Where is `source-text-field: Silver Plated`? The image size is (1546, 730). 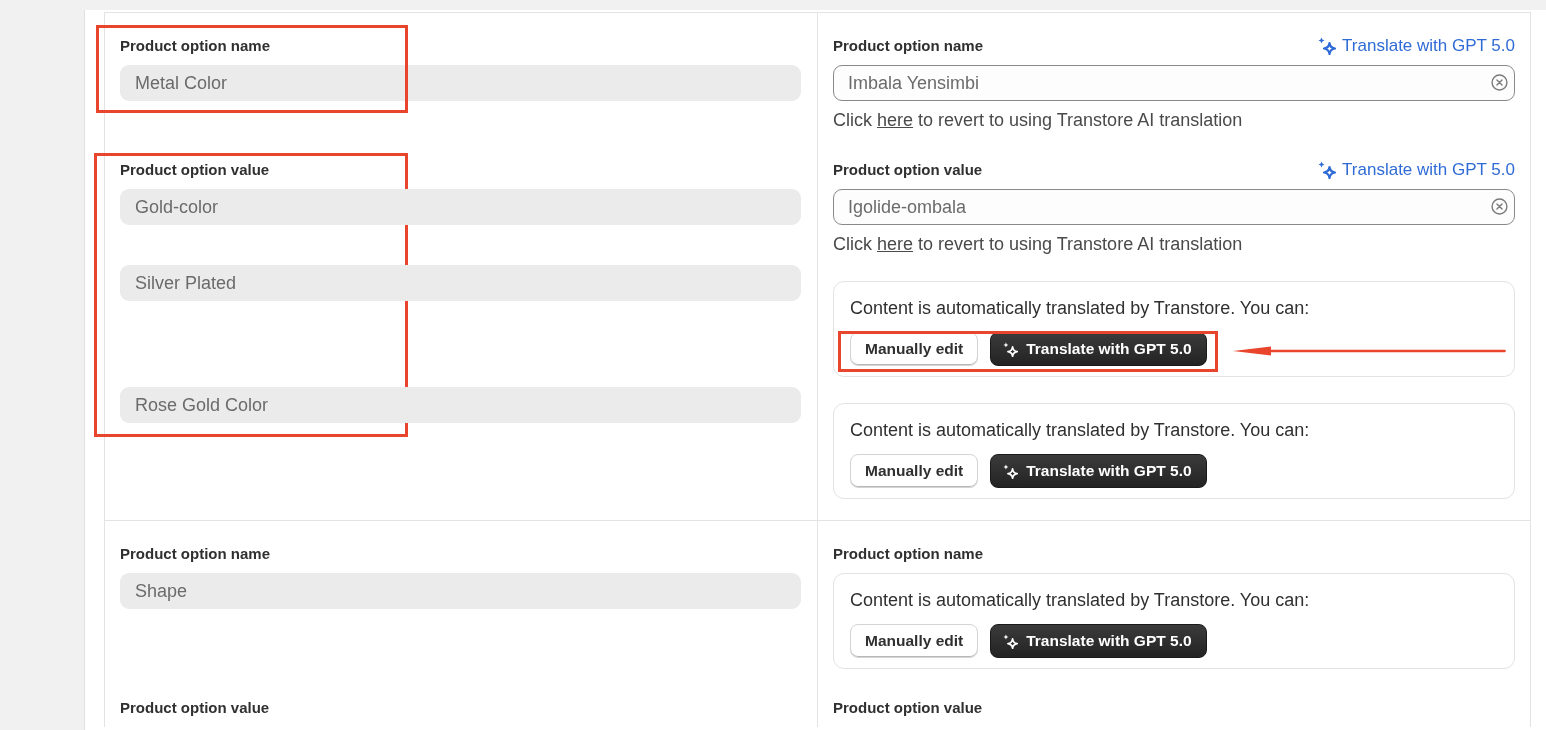 source-text-field: Silver Plated is located at coordinates (460, 283).